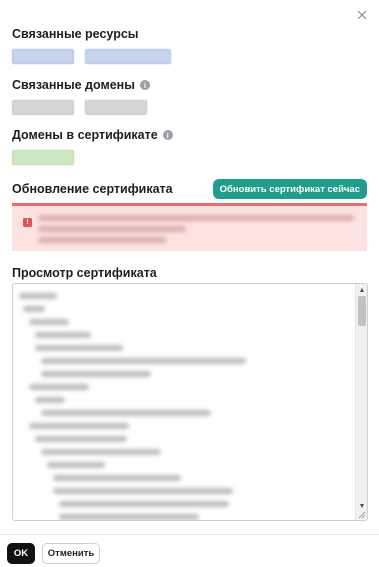 Image resolution: width=379 pixels, height=567 pixels. I want to click on linked-resources-title: Связанные ресурсы, so click(75, 34).